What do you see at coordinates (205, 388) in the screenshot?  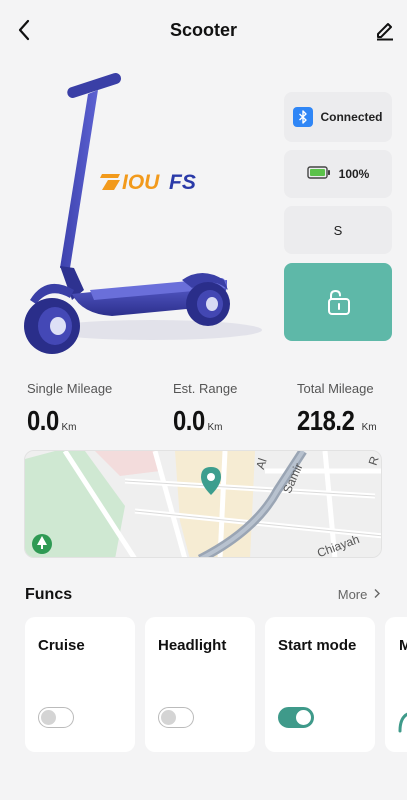 I see `stat-label: Est. Range` at bounding box center [205, 388].